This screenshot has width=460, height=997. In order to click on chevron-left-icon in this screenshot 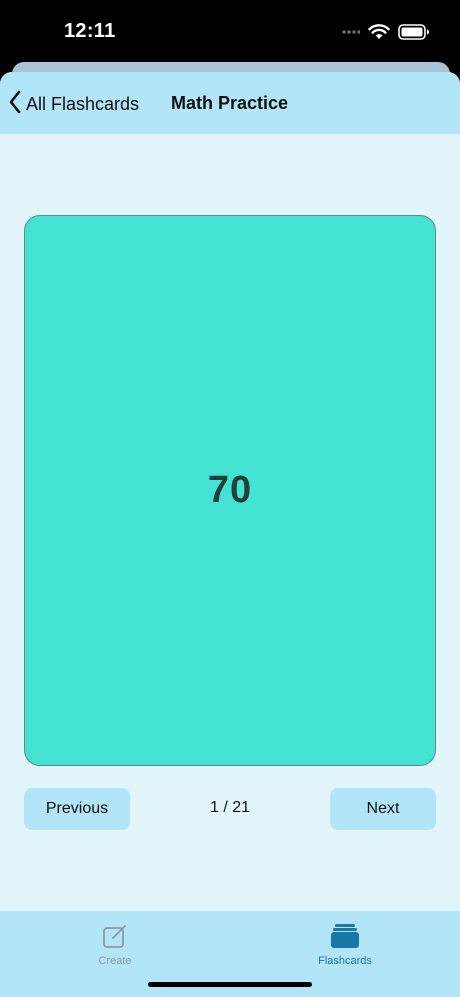, I will do `click(15, 104)`.